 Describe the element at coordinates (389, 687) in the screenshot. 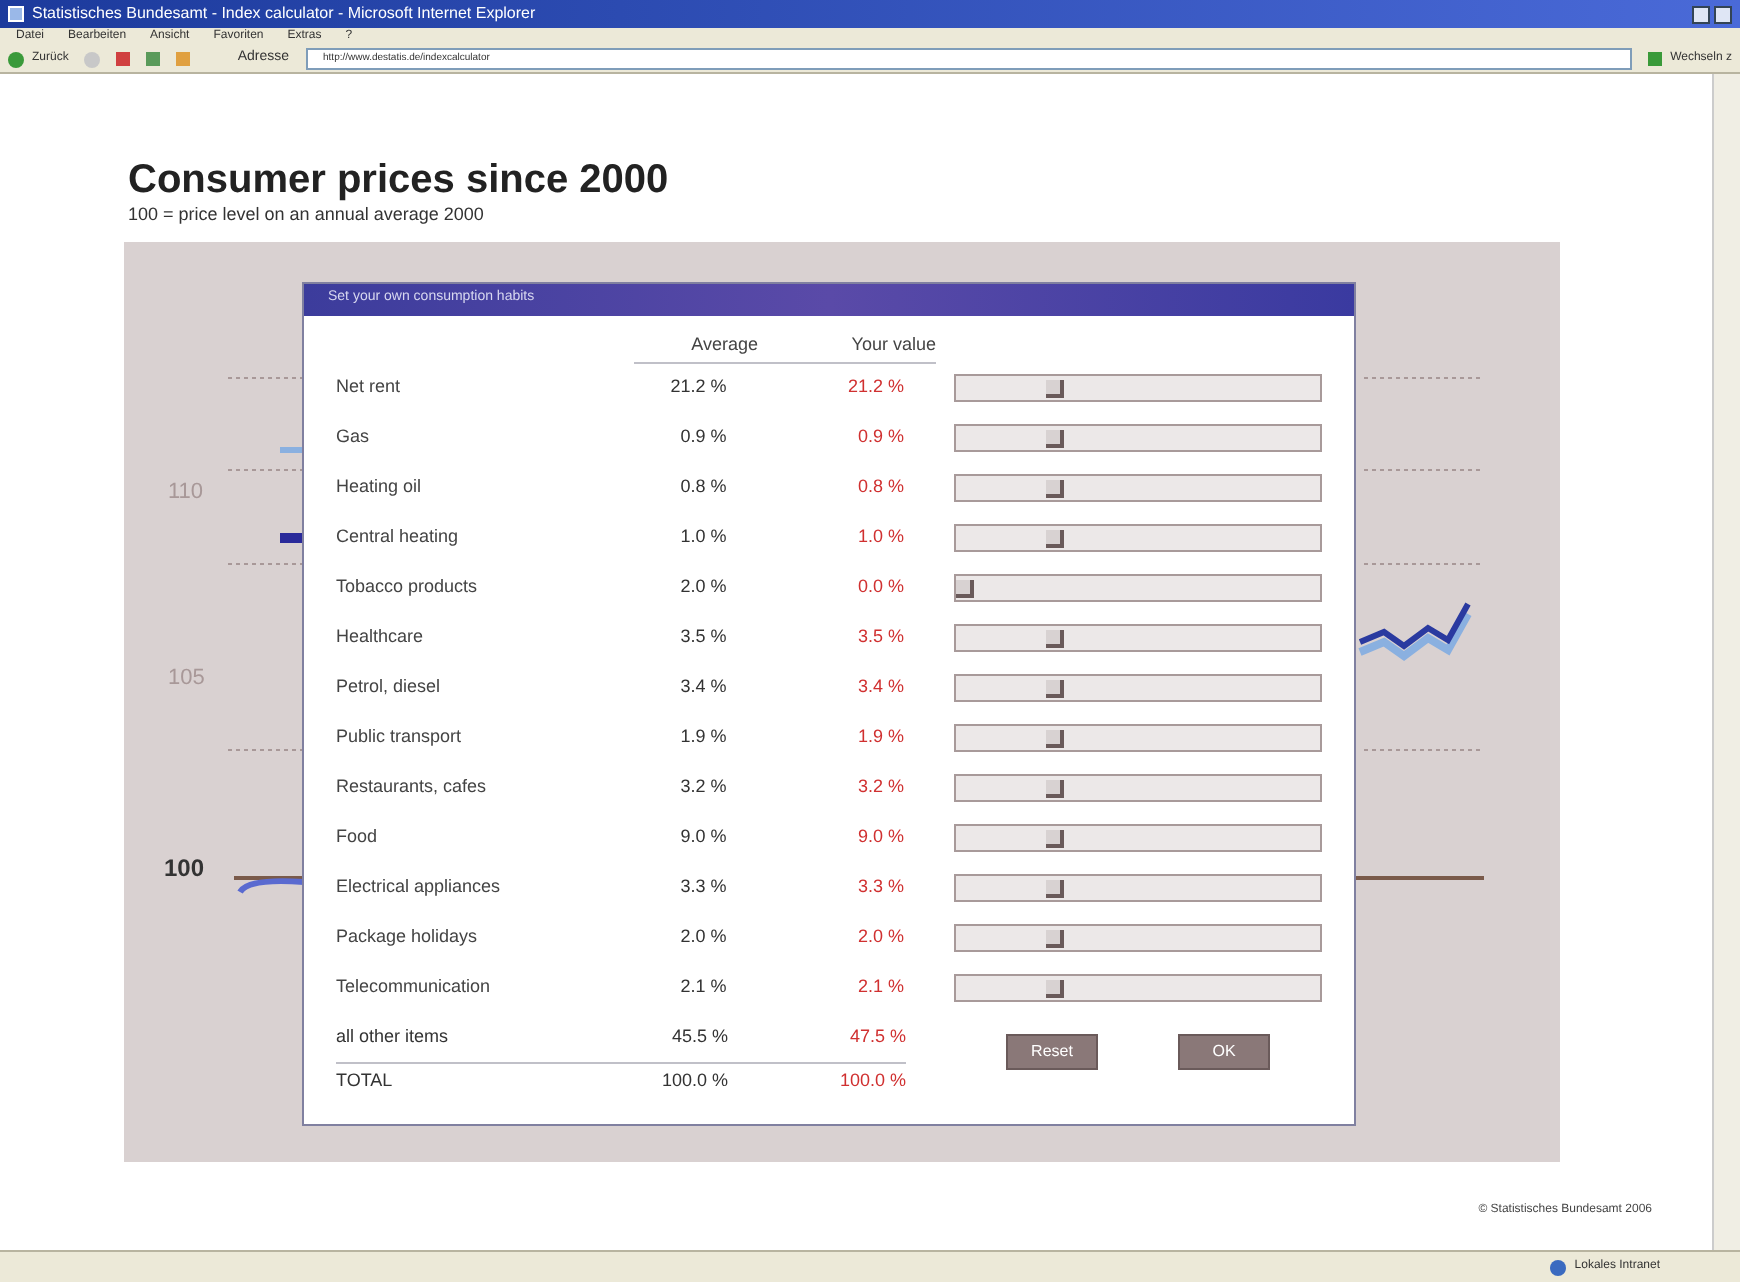

I see `category-label: Petrol, diesel` at that location.